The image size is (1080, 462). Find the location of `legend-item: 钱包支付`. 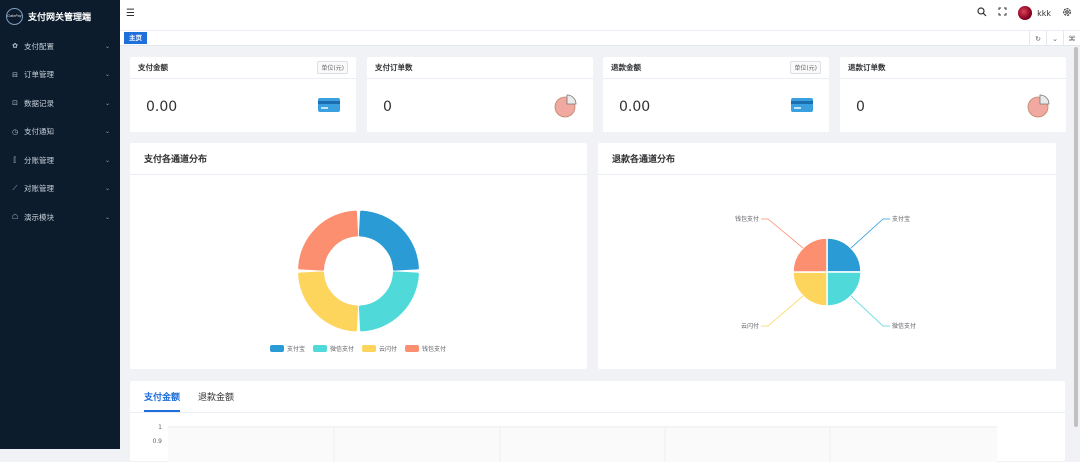

legend-item: 钱包支付 is located at coordinates (425, 348).